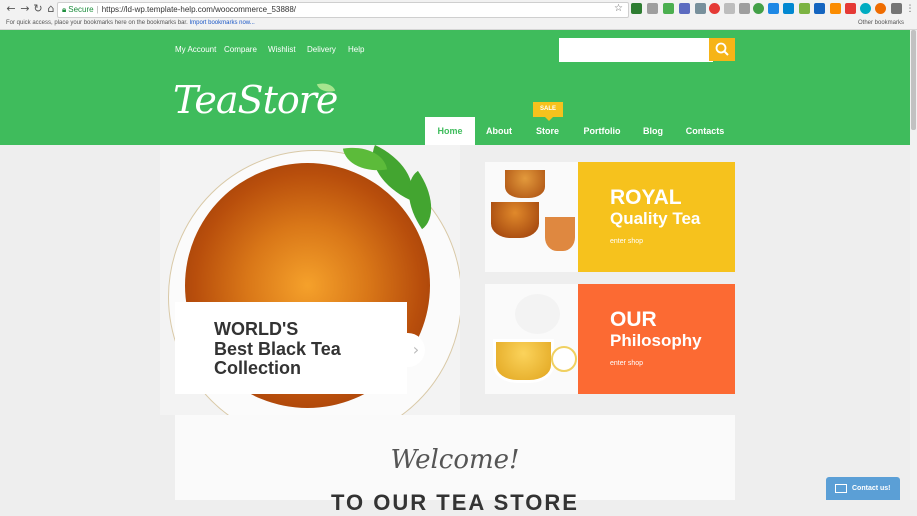 The width and height of the screenshot is (917, 516). Describe the element at coordinates (356, 49) in the screenshot. I see `topnav-help: Help` at that location.